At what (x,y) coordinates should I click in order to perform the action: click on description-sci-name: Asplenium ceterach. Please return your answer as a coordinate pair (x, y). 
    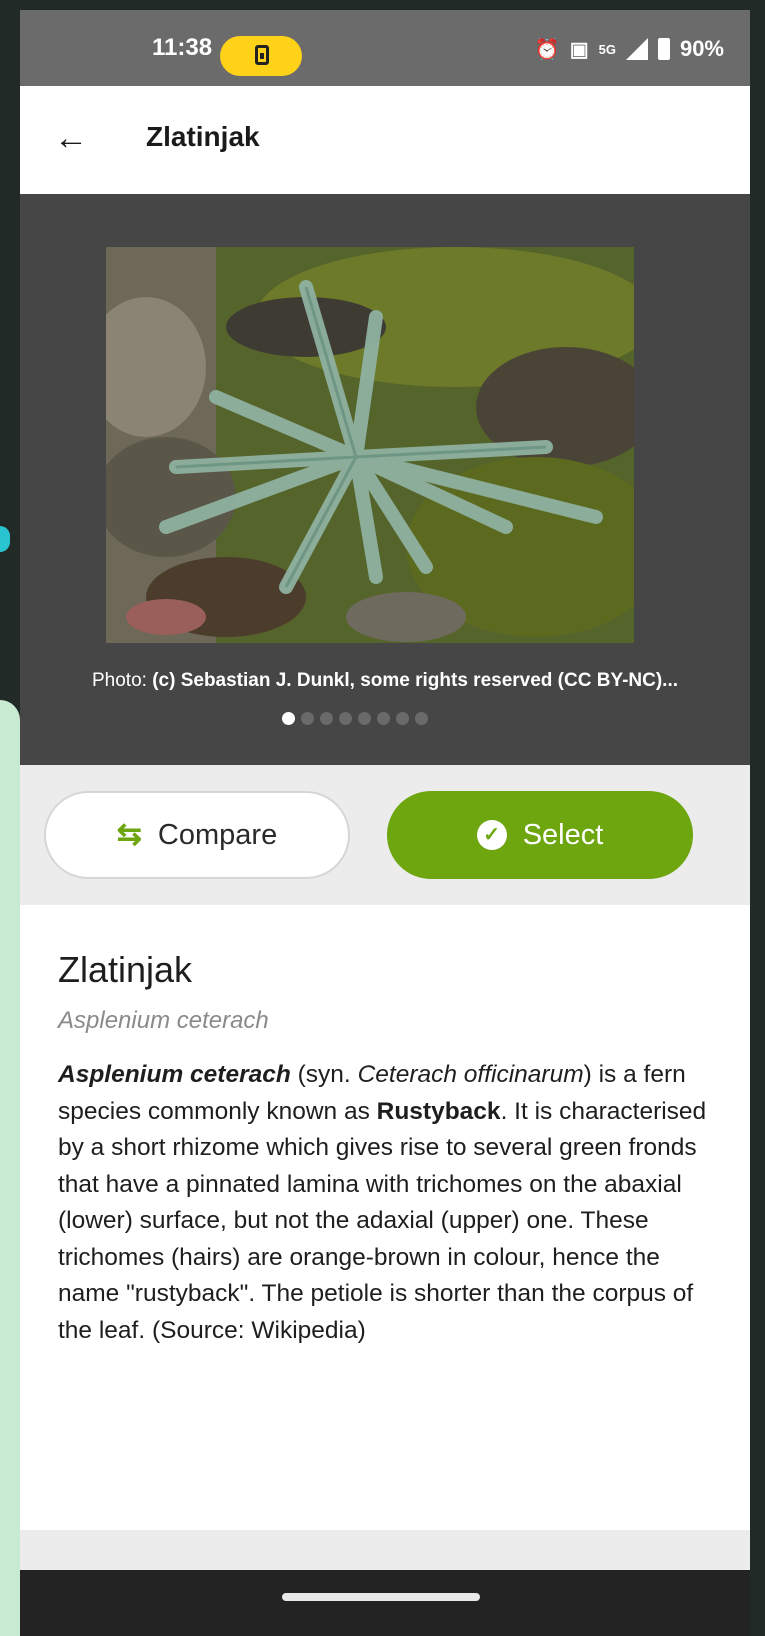
    Looking at the image, I should click on (174, 1074).